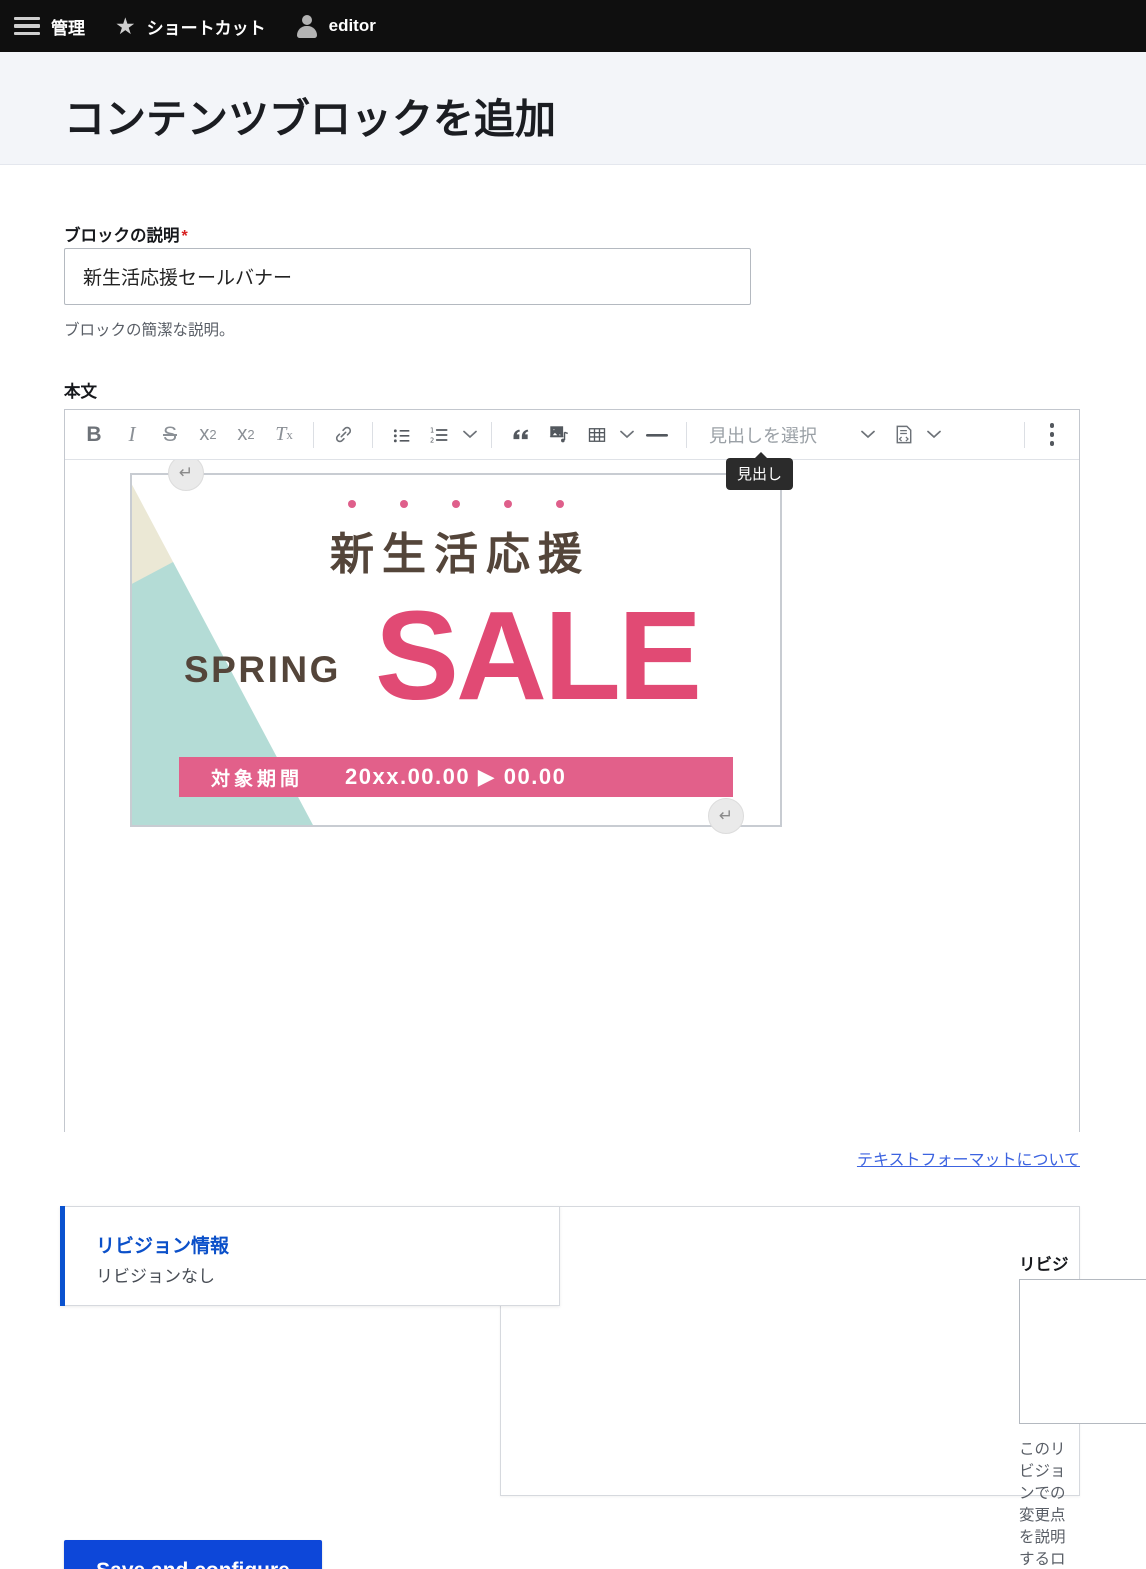 The width and height of the screenshot is (1146, 1569). I want to click on admin-item-shortcuts: ★ ショートカット, so click(205, 26).